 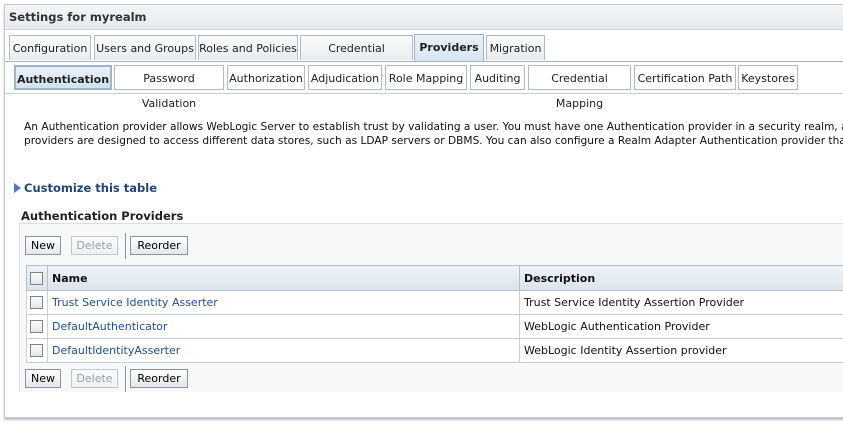 What do you see at coordinates (17, 188) in the screenshot?
I see `expand-triangle-icon` at bounding box center [17, 188].